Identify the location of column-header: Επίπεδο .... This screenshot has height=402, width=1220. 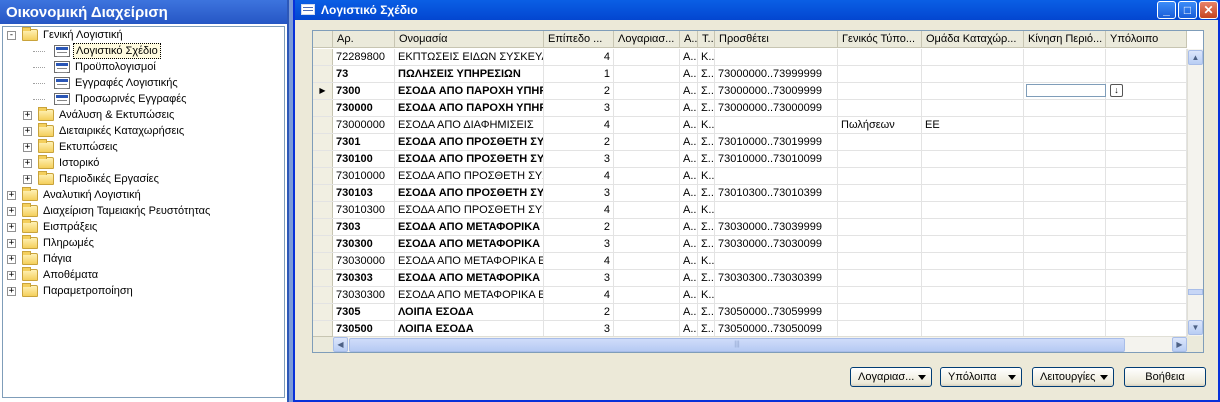
(579, 39).